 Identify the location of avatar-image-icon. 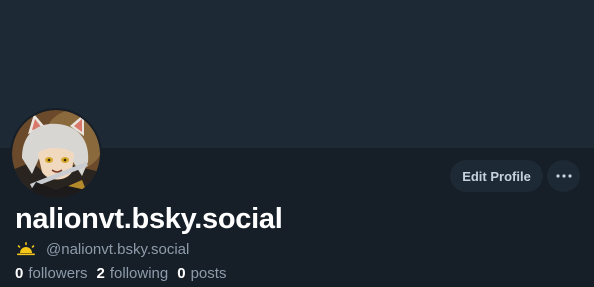
(56, 154).